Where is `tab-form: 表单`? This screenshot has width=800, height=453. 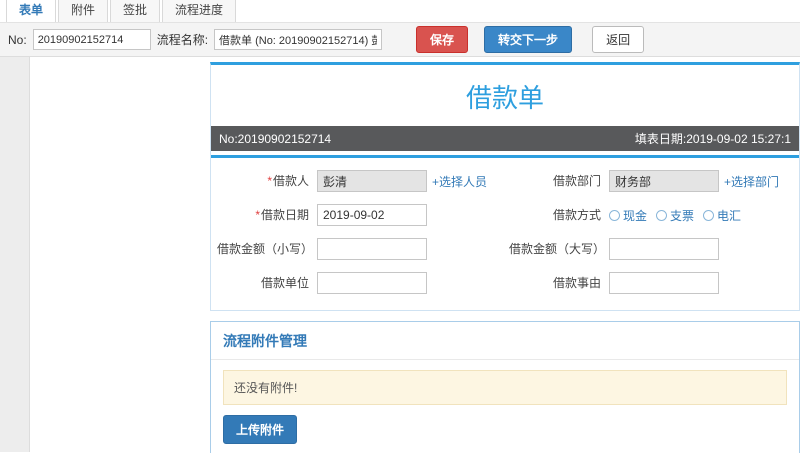 tab-form: 表单 is located at coordinates (31, 11).